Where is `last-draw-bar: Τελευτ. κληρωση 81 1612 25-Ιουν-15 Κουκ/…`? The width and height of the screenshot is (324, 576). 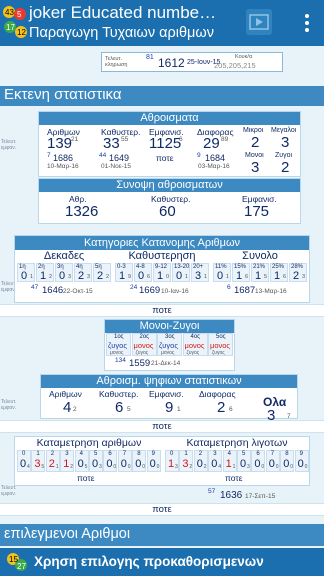 last-draw-bar: Τελευτ. κληρωση 81 1612 25-Ιουν-15 Κουκ/… is located at coordinates (192, 62).